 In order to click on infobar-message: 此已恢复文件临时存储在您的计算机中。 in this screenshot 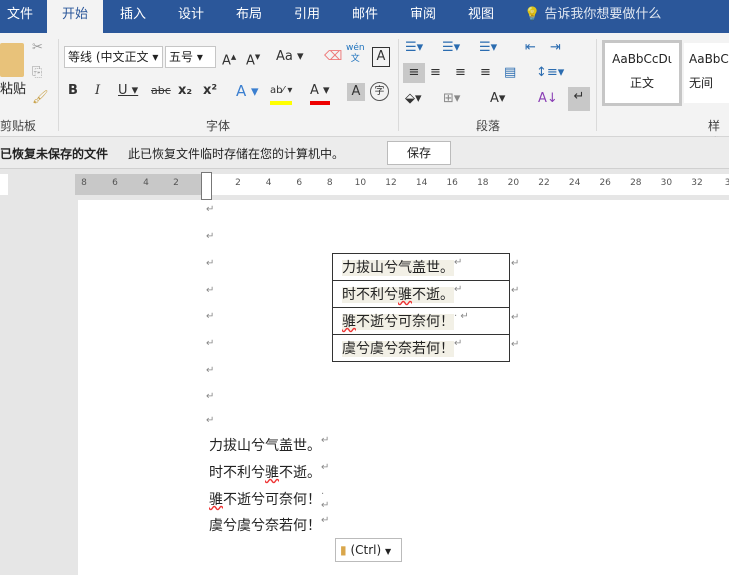, I will do `click(236, 154)`.